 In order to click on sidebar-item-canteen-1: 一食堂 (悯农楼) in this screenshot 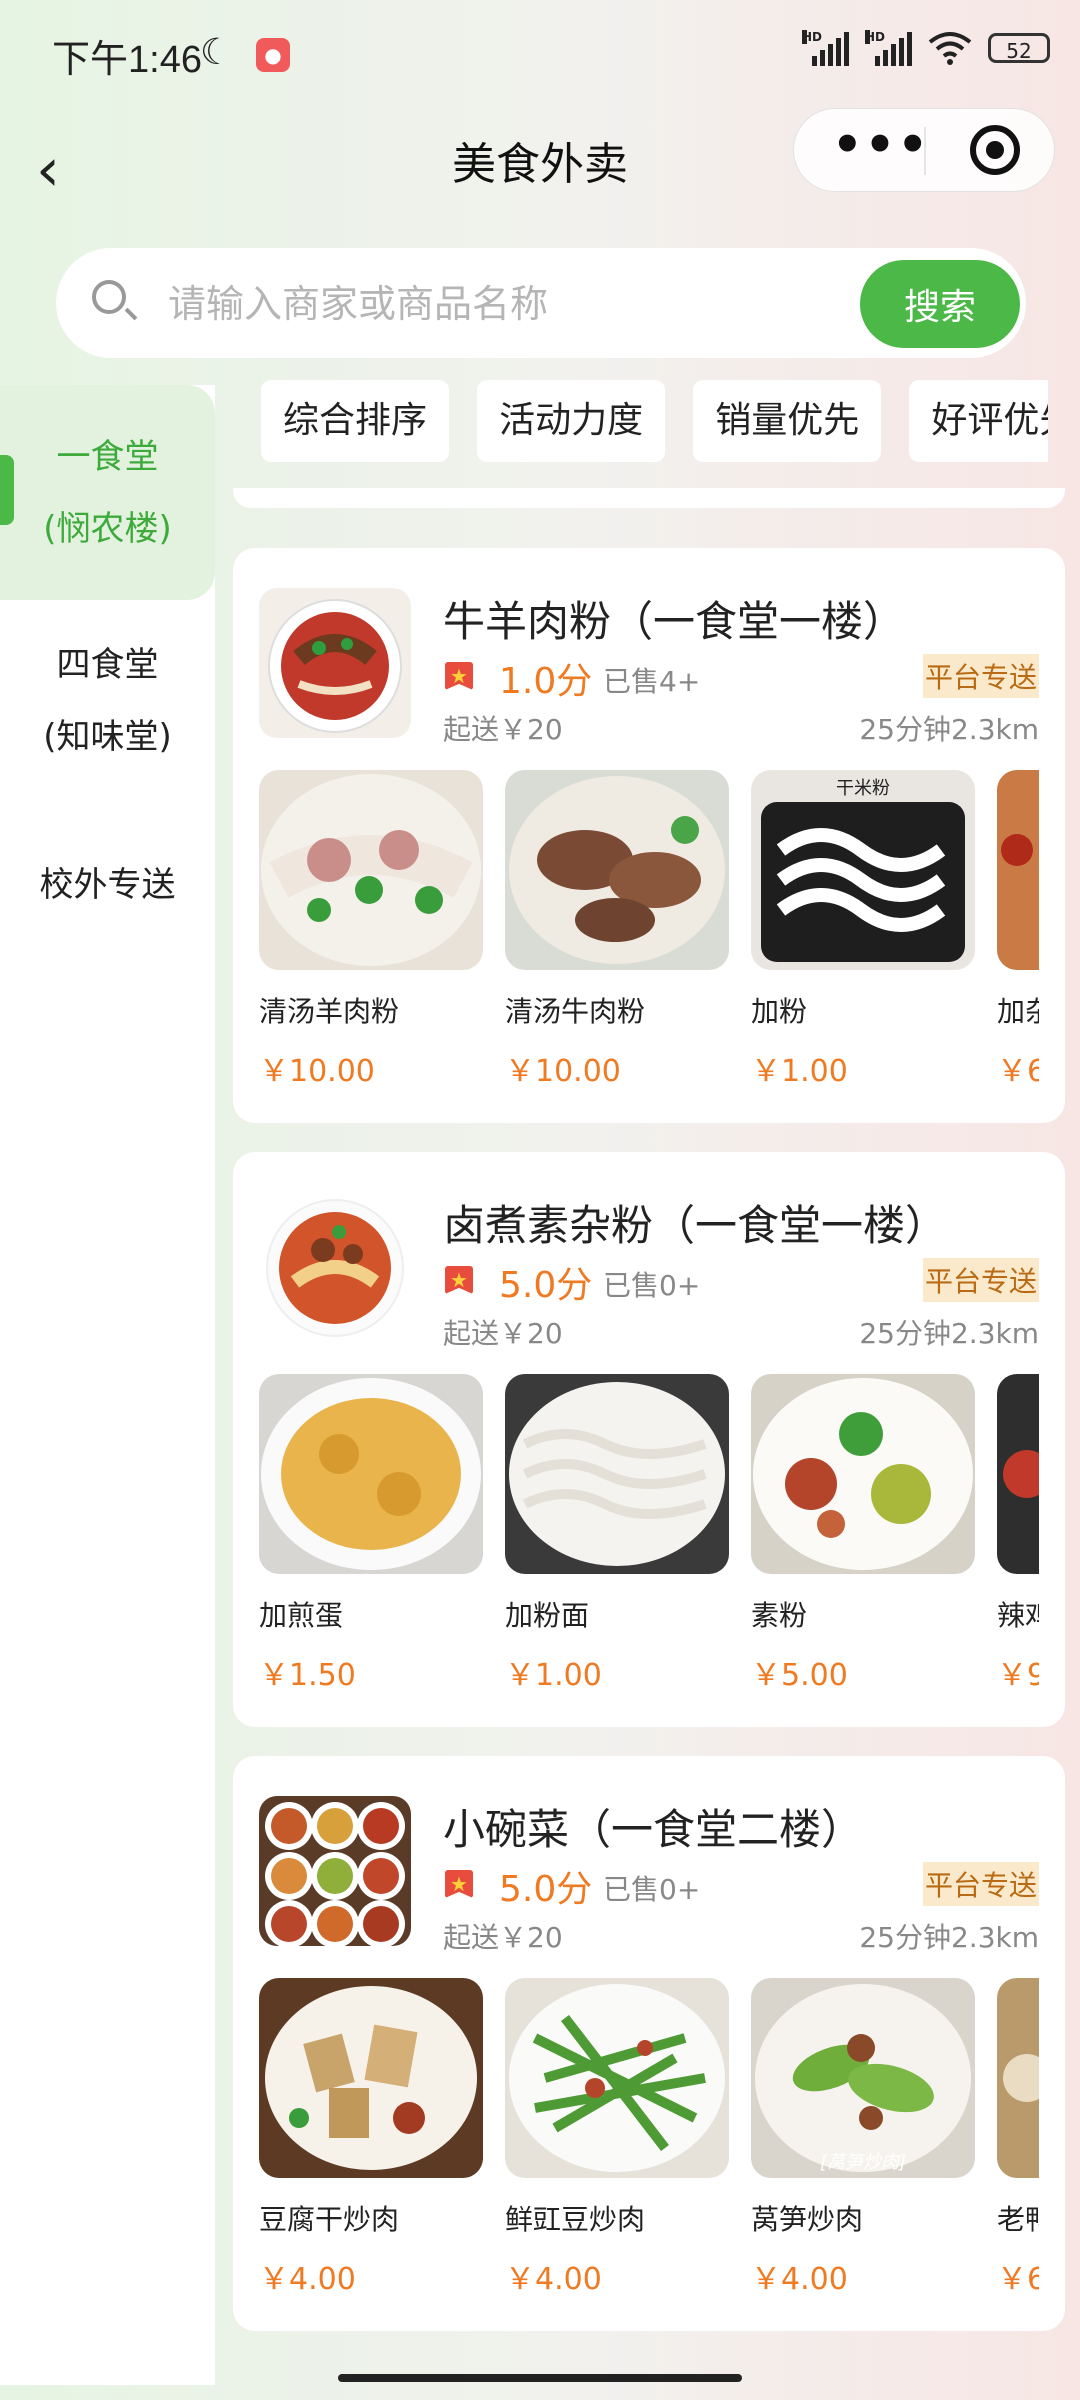, I will do `click(107, 492)`.